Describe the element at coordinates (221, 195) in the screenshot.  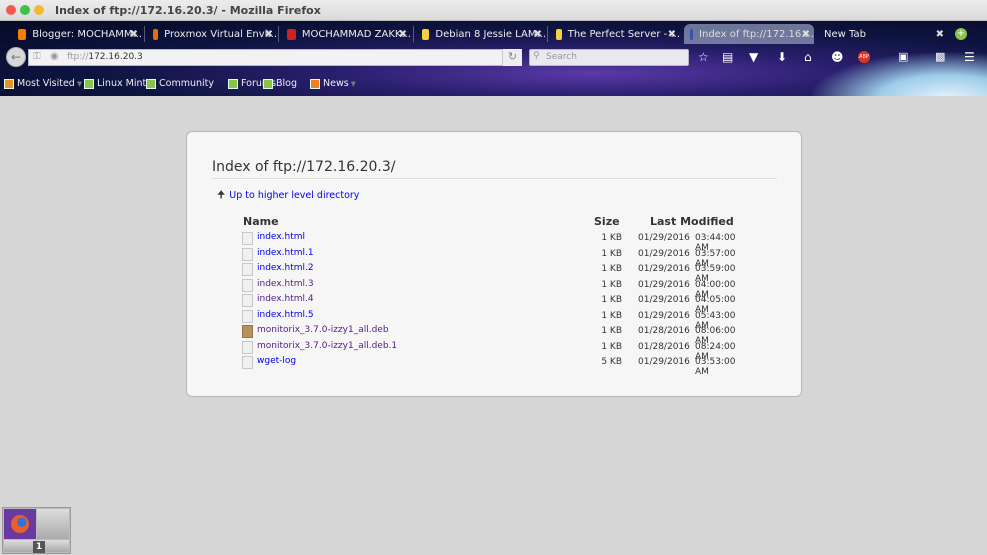
I see `arrow-up-icon: 🠉` at that location.